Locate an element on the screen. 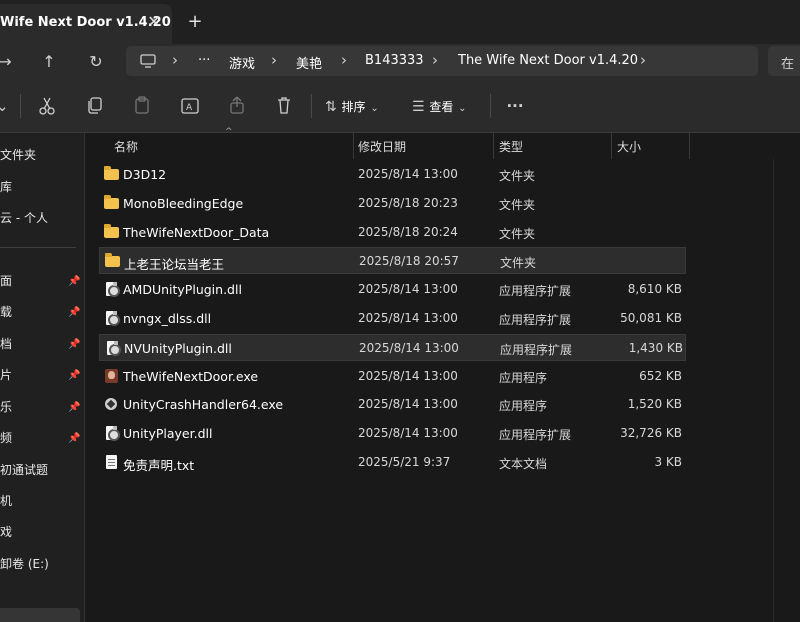 This screenshot has height=622, width=800. more-options-button: ··· is located at coordinates (515, 106).